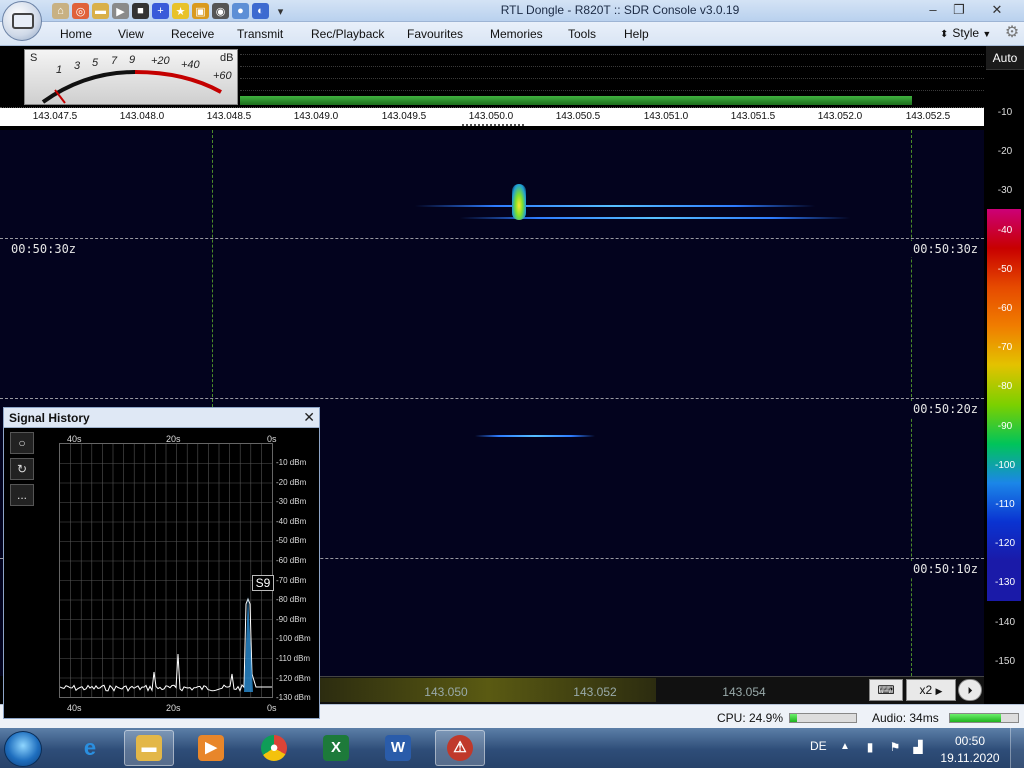  Describe the element at coordinates (180, 11) in the screenshot. I see `star-icon: ★` at that location.